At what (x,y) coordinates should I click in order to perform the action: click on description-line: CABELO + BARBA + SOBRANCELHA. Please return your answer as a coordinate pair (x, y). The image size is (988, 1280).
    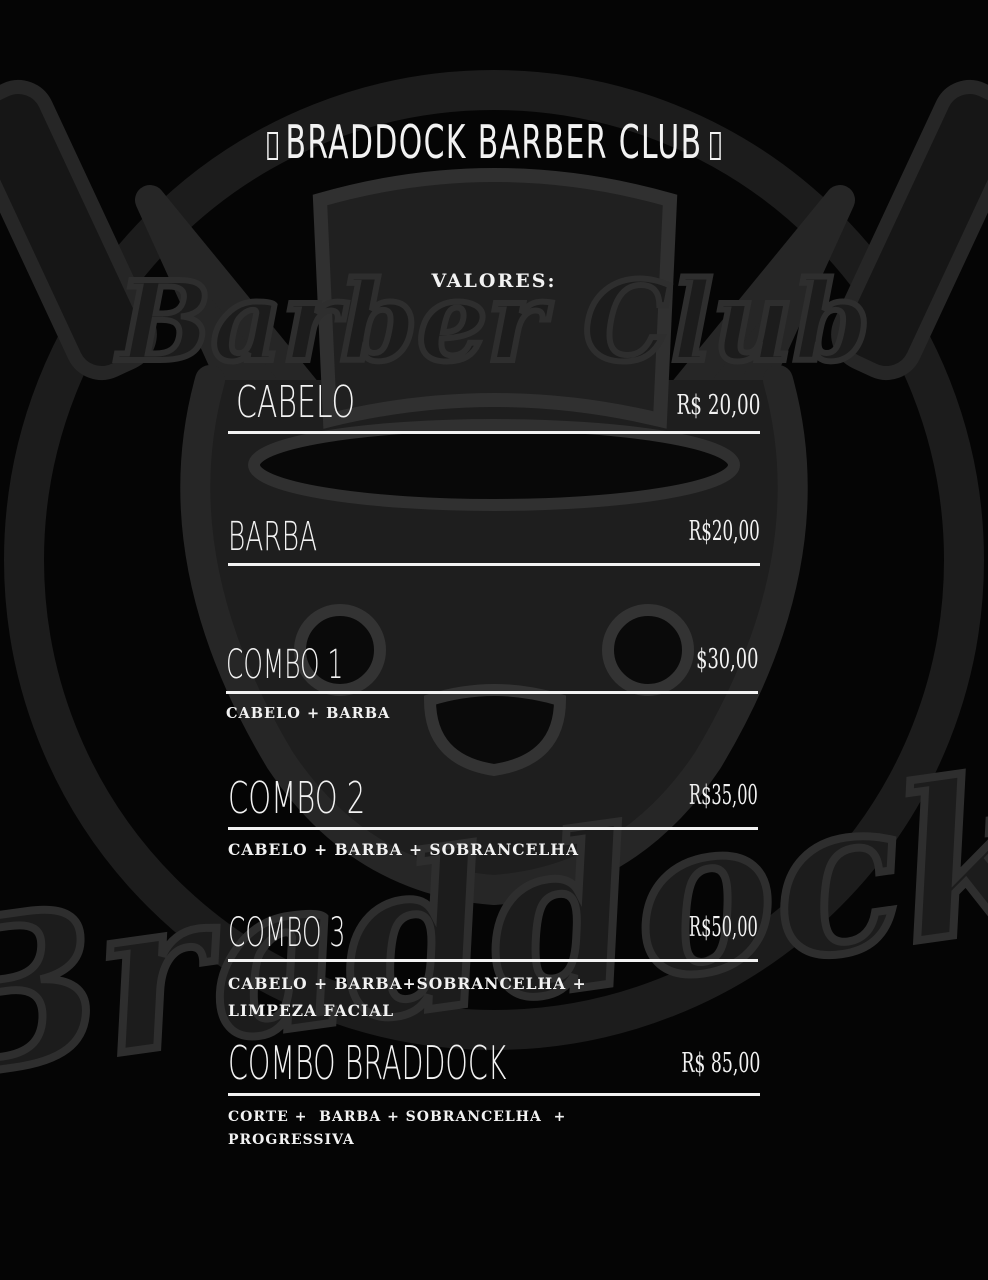
    Looking at the image, I should click on (403, 849).